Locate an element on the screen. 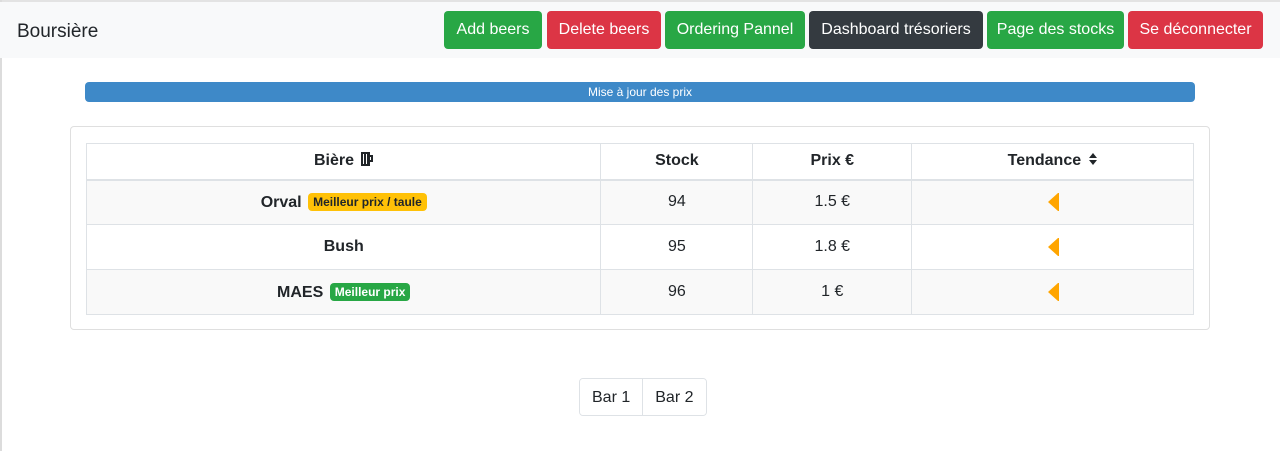 This screenshot has width=1280, height=451. header-trend: Tendance is located at coordinates (1052, 162).